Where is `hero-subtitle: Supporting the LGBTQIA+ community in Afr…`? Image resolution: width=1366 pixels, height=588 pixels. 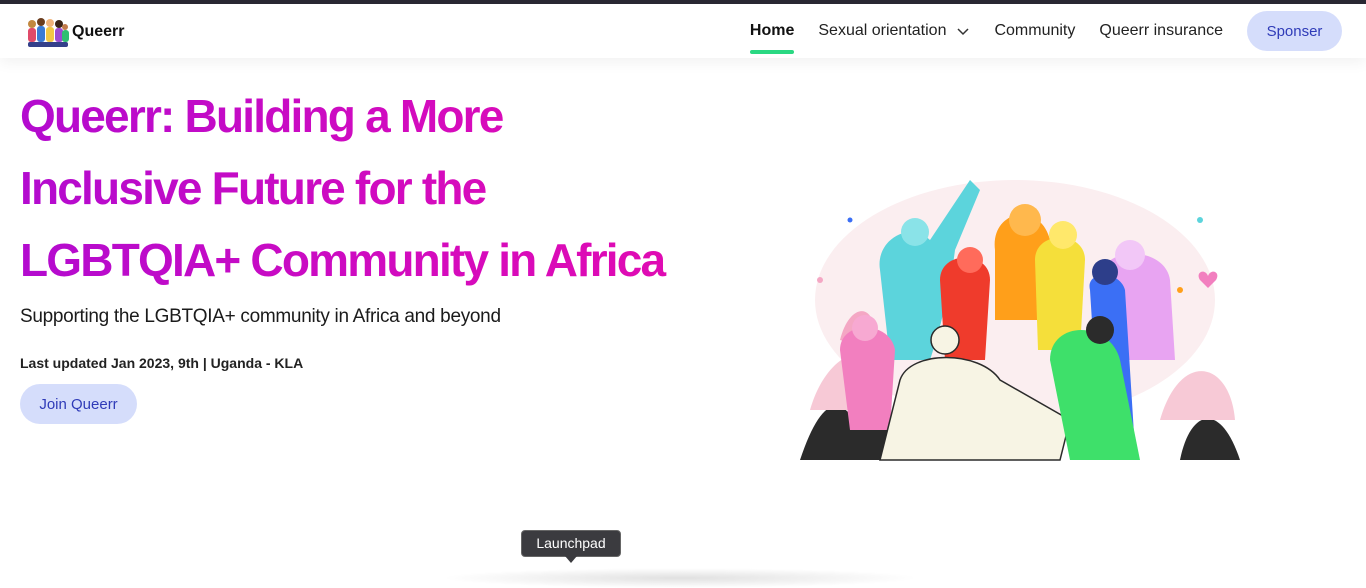 hero-subtitle: Supporting the LGBTQIA+ community in Afr… is located at coordinates (260, 316).